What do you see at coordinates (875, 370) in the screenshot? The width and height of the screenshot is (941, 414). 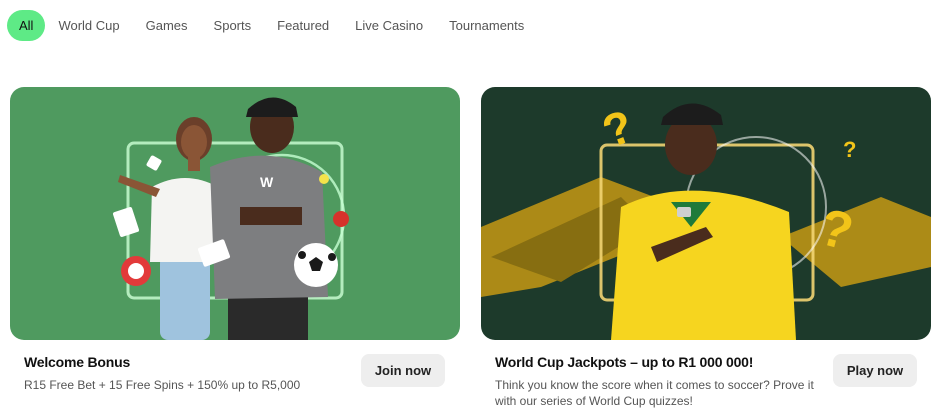 I see `play-now-button: Play now` at bounding box center [875, 370].